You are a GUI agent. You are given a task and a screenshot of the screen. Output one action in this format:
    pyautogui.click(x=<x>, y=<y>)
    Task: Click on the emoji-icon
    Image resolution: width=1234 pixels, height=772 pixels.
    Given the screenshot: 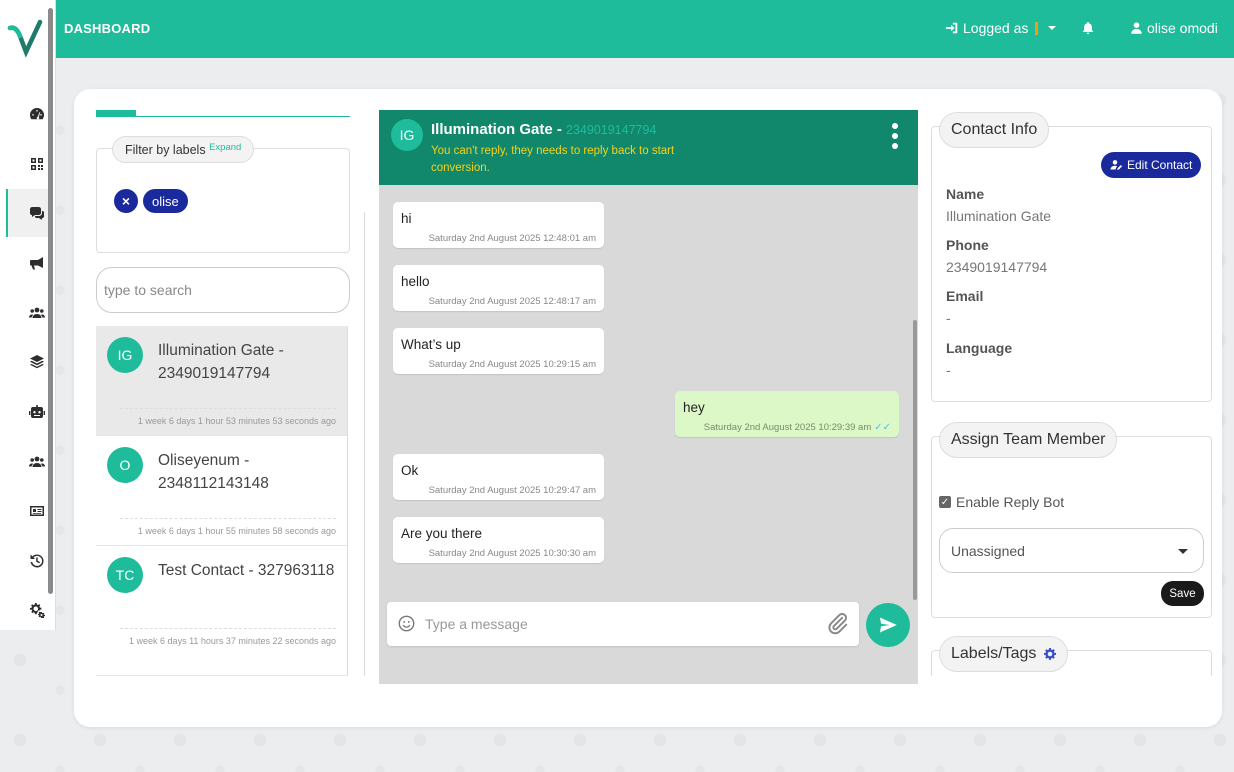 What is the action you would take?
    pyautogui.click(x=406, y=623)
    